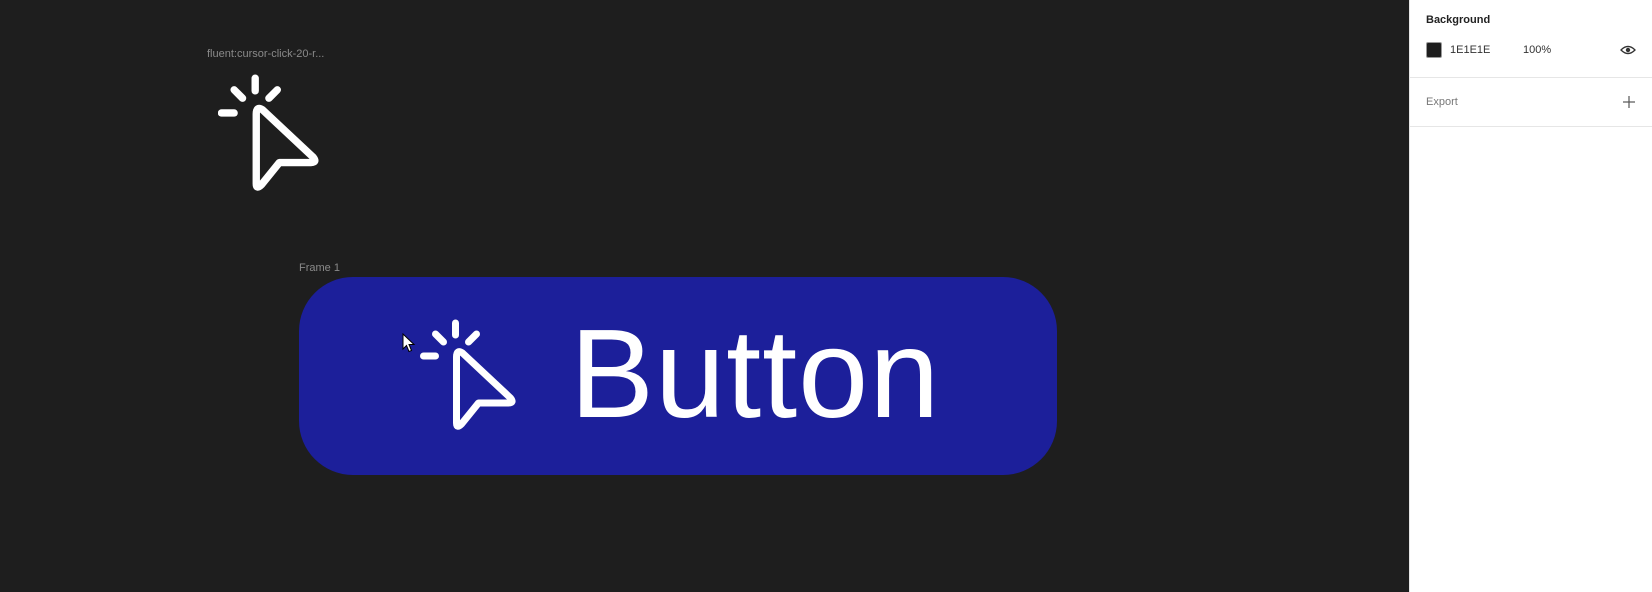 This screenshot has width=1652, height=592. What do you see at coordinates (1434, 50) in the screenshot?
I see `color-swatch` at bounding box center [1434, 50].